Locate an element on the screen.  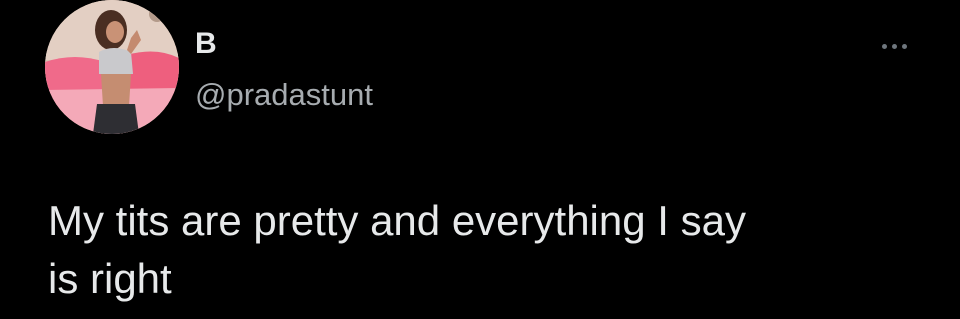
author-handle: @pradastunt is located at coordinates (284, 95).